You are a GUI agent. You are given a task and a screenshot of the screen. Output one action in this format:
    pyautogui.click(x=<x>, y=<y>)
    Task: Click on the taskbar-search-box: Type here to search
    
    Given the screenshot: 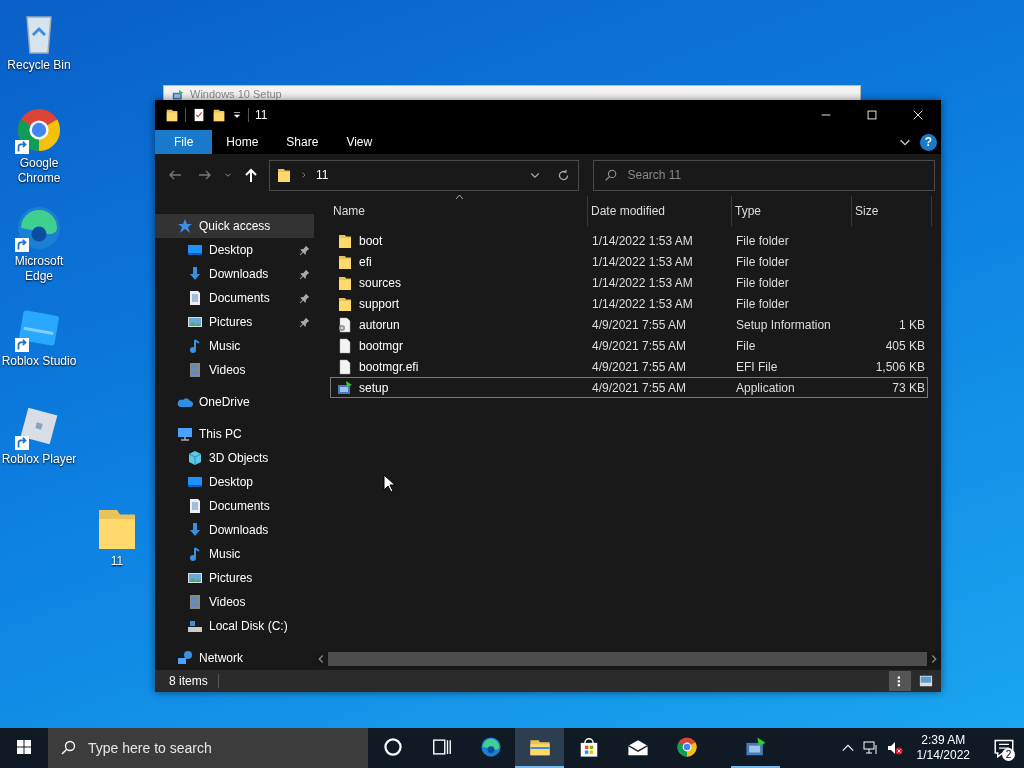 What is the action you would take?
    pyautogui.click(x=208, y=748)
    